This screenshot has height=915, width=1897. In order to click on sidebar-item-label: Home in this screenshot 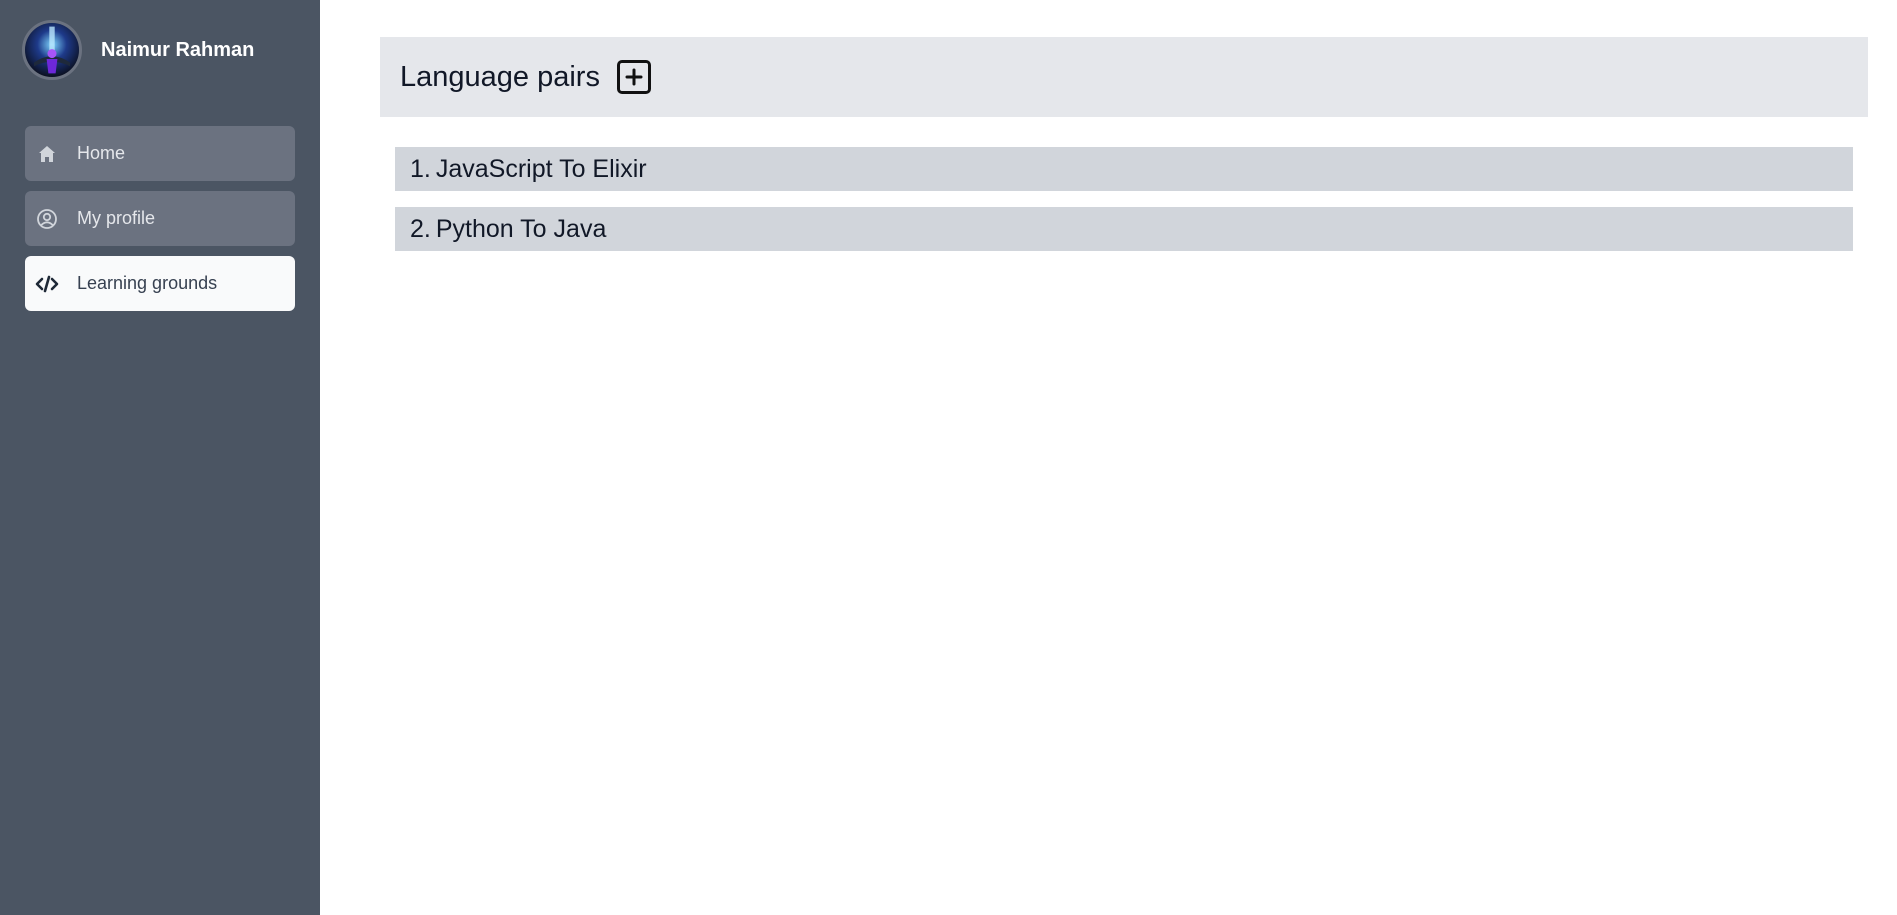, I will do `click(101, 153)`.